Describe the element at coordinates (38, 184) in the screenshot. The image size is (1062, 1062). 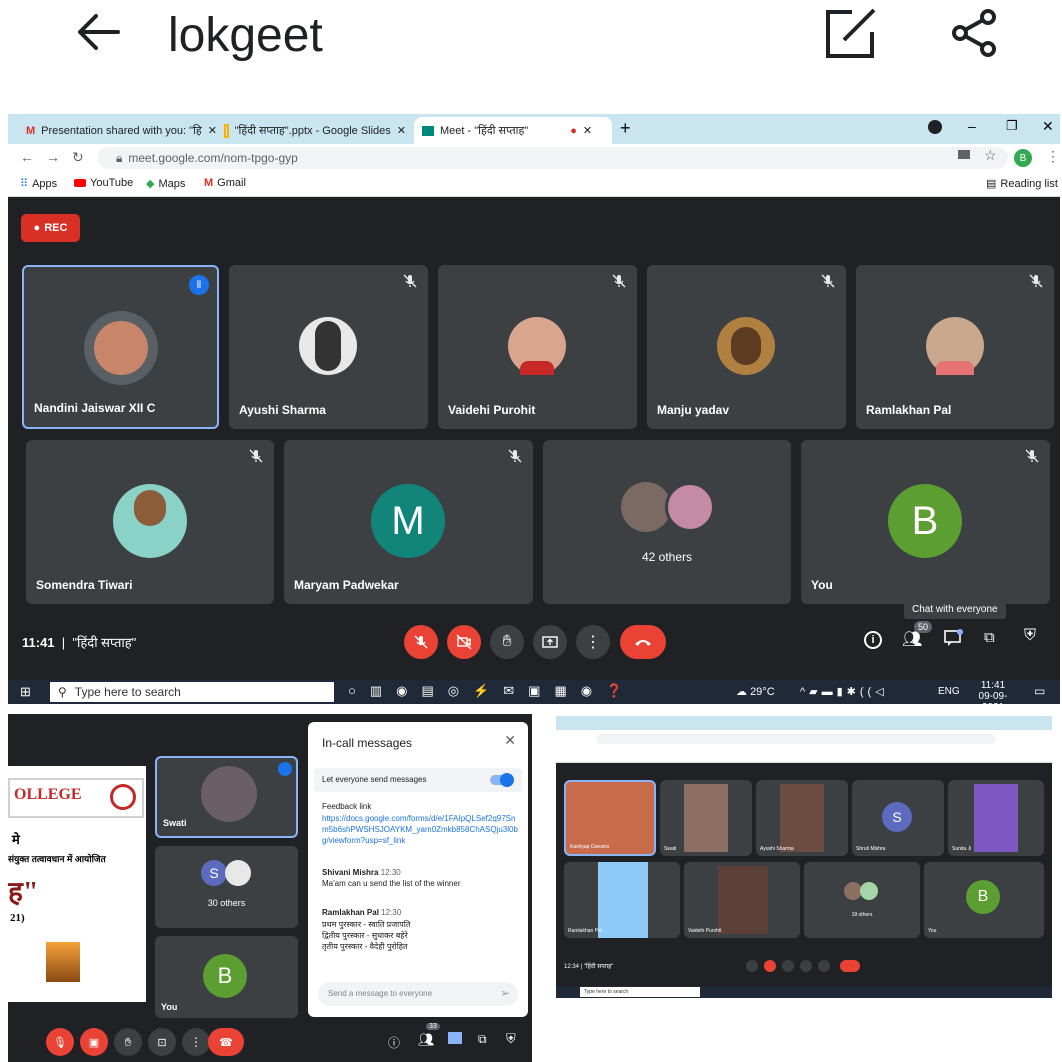
I see `bookmark-apps: ⠿ Apps` at that location.